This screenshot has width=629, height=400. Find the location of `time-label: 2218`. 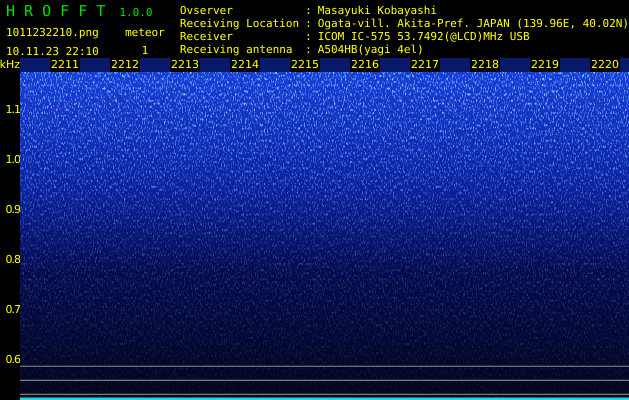

time-label: 2218 is located at coordinates (485, 65).